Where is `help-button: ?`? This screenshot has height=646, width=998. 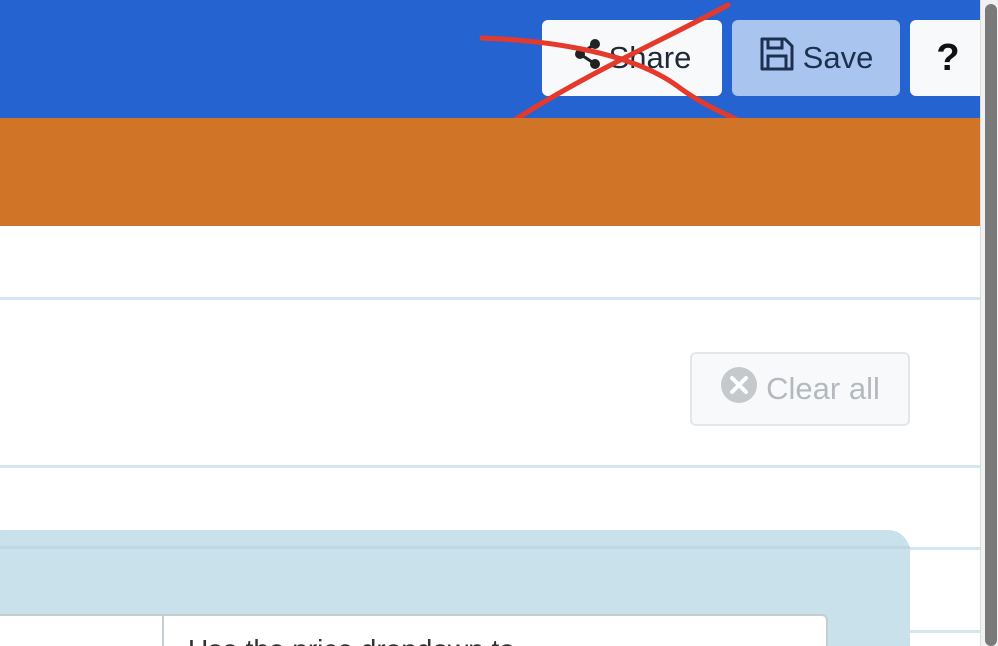
help-button: ? is located at coordinates (948, 58).